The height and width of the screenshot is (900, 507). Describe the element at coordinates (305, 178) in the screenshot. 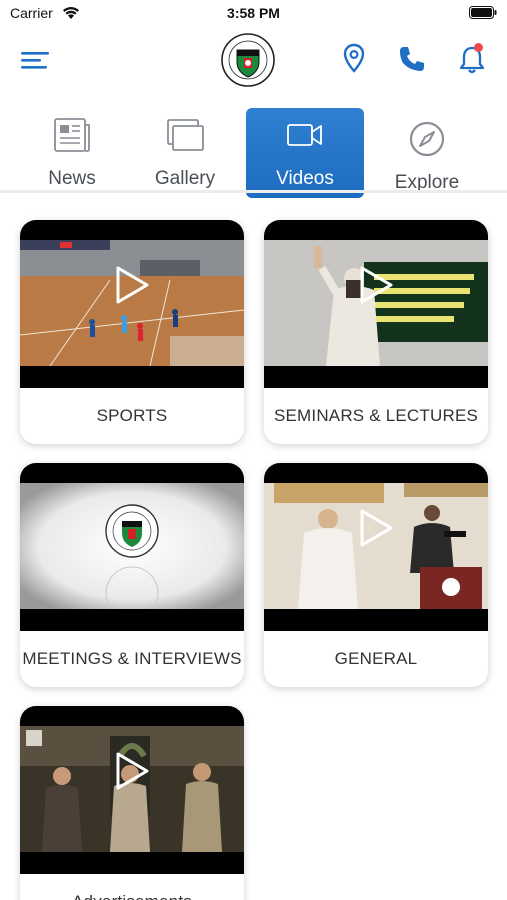

I see `tab-videos-label: Videos` at that location.